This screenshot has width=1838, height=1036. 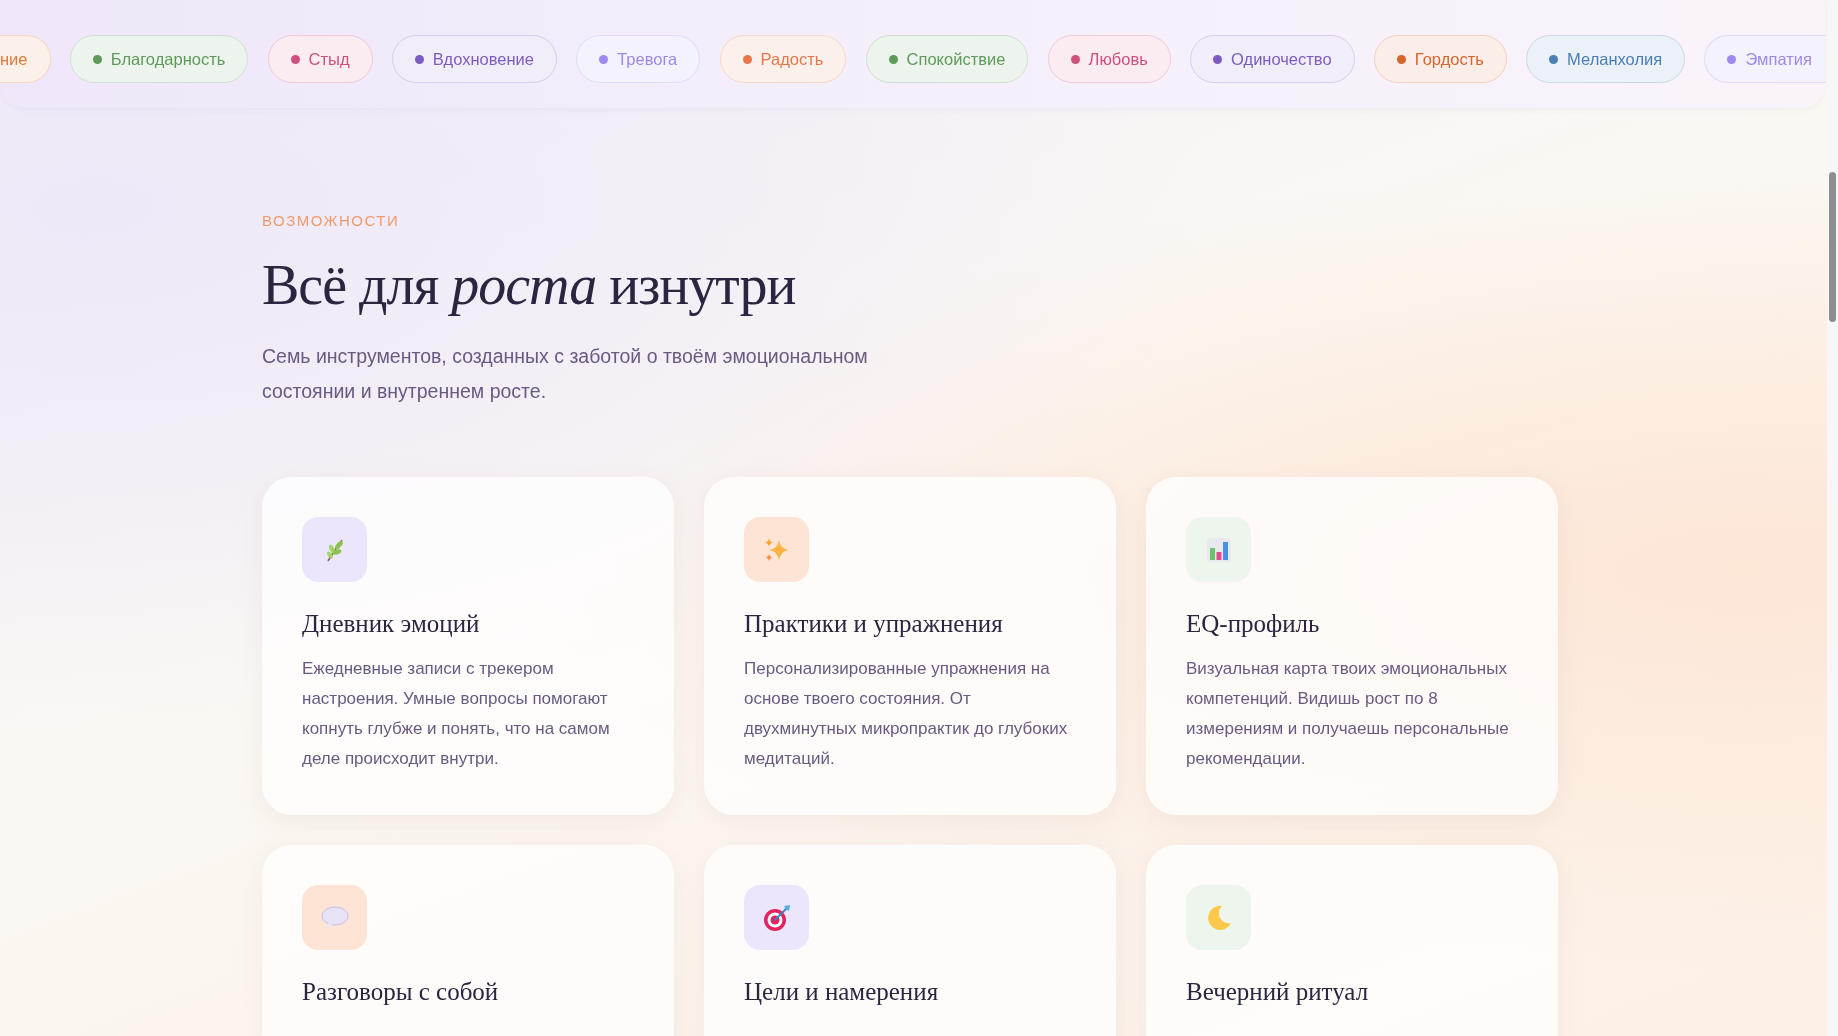 I want to click on emotion-chip: Одиночество, so click(x=1272, y=59).